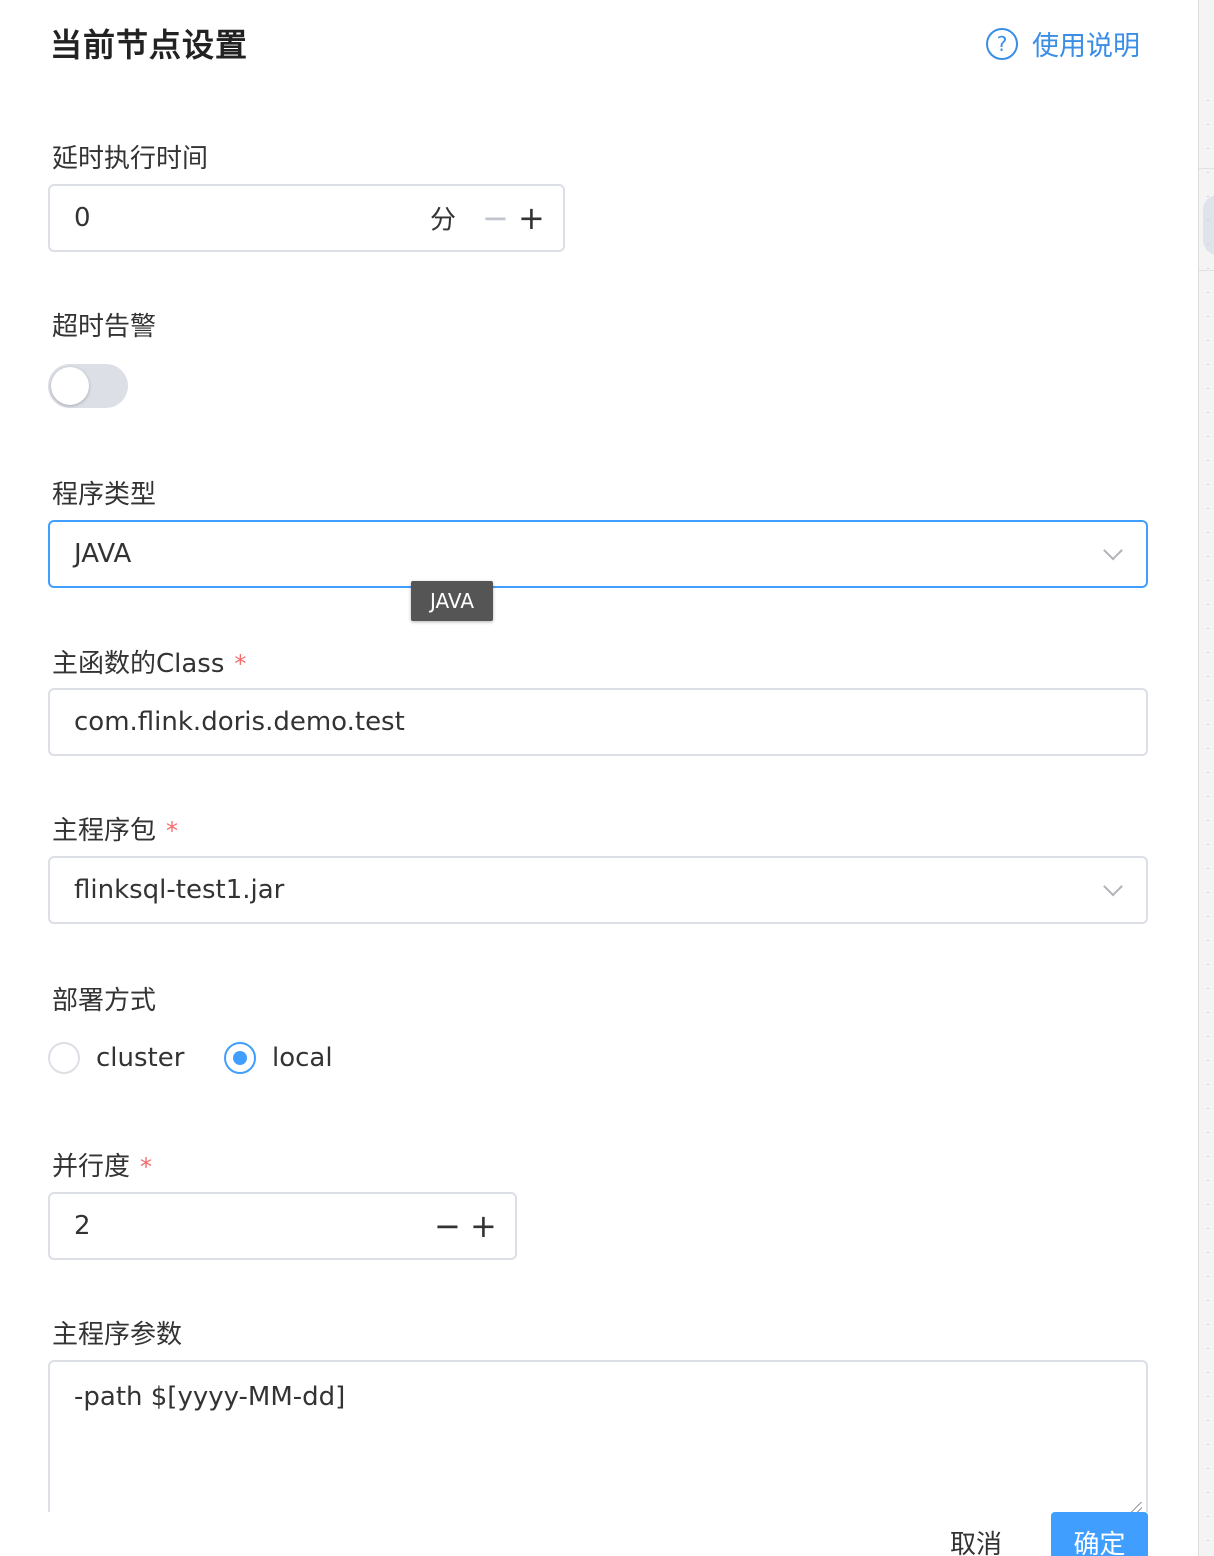 Image resolution: width=1214 pixels, height=1556 pixels. I want to click on delay-decrease-button: −, so click(495, 218).